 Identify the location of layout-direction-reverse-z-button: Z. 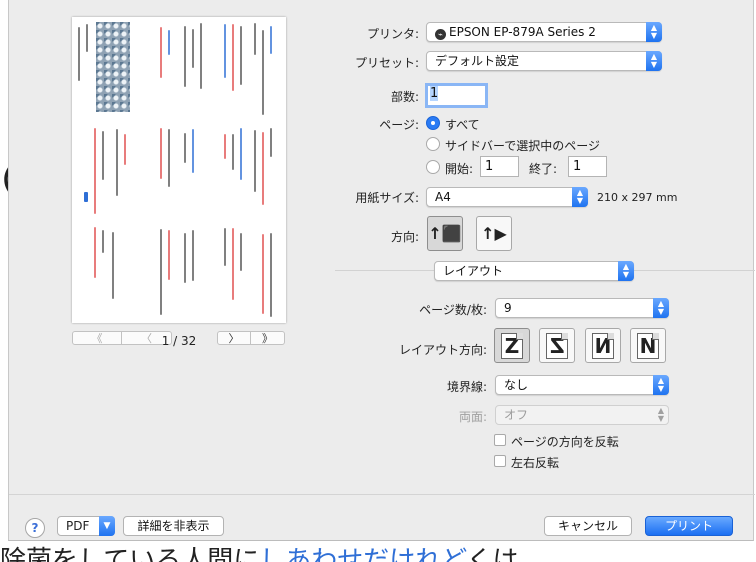
(557, 345).